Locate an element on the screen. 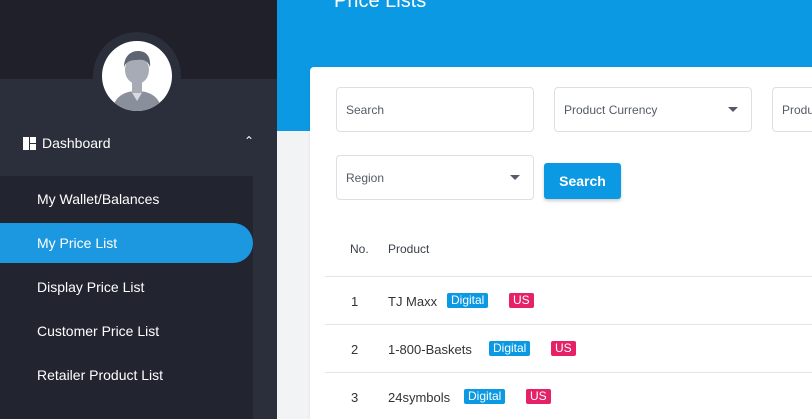 The height and width of the screenshot is (419, 812). search-placeholder: Search is located at coordinates (365, 110).